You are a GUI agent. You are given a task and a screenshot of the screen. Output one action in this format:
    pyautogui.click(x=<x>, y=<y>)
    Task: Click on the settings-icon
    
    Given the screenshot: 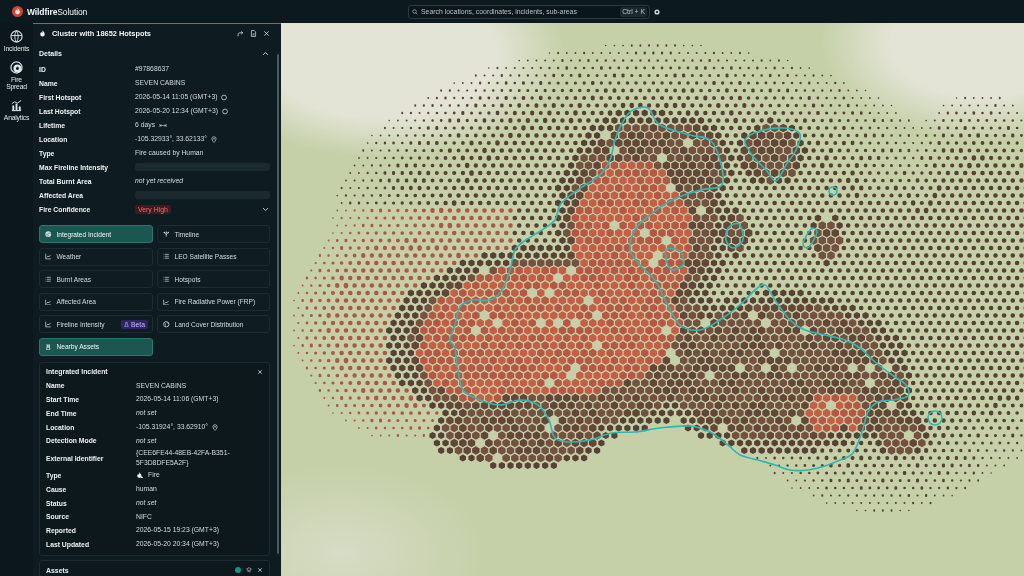 What is the action you would take?
    pyautogui.click(x=657, y=11)
    